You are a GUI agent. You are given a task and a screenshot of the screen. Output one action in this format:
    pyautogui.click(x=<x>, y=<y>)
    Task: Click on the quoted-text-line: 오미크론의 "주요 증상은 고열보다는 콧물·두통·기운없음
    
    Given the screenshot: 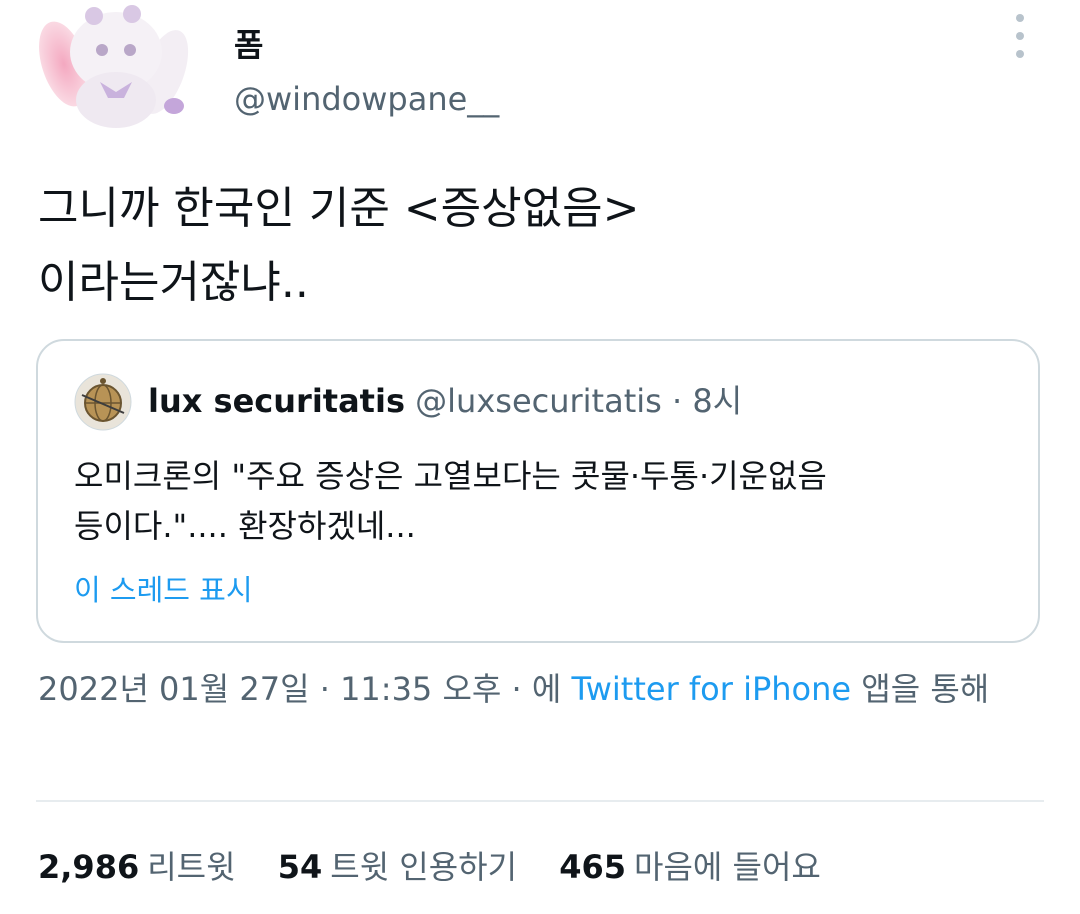 What is the action you would take?
    pyautogui.click(x=450, y=476)
    